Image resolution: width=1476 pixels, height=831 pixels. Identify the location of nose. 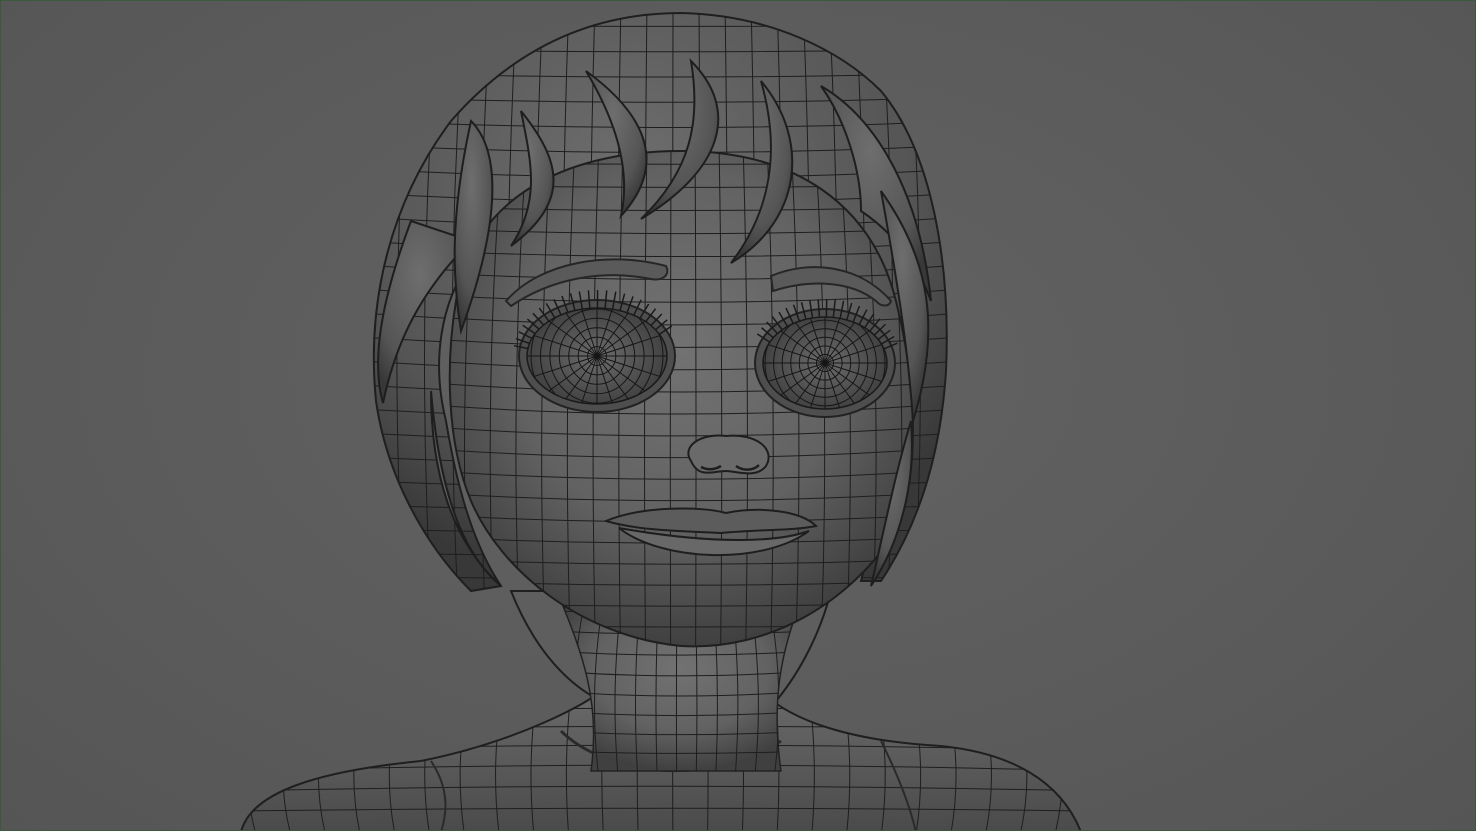
(728, 454).